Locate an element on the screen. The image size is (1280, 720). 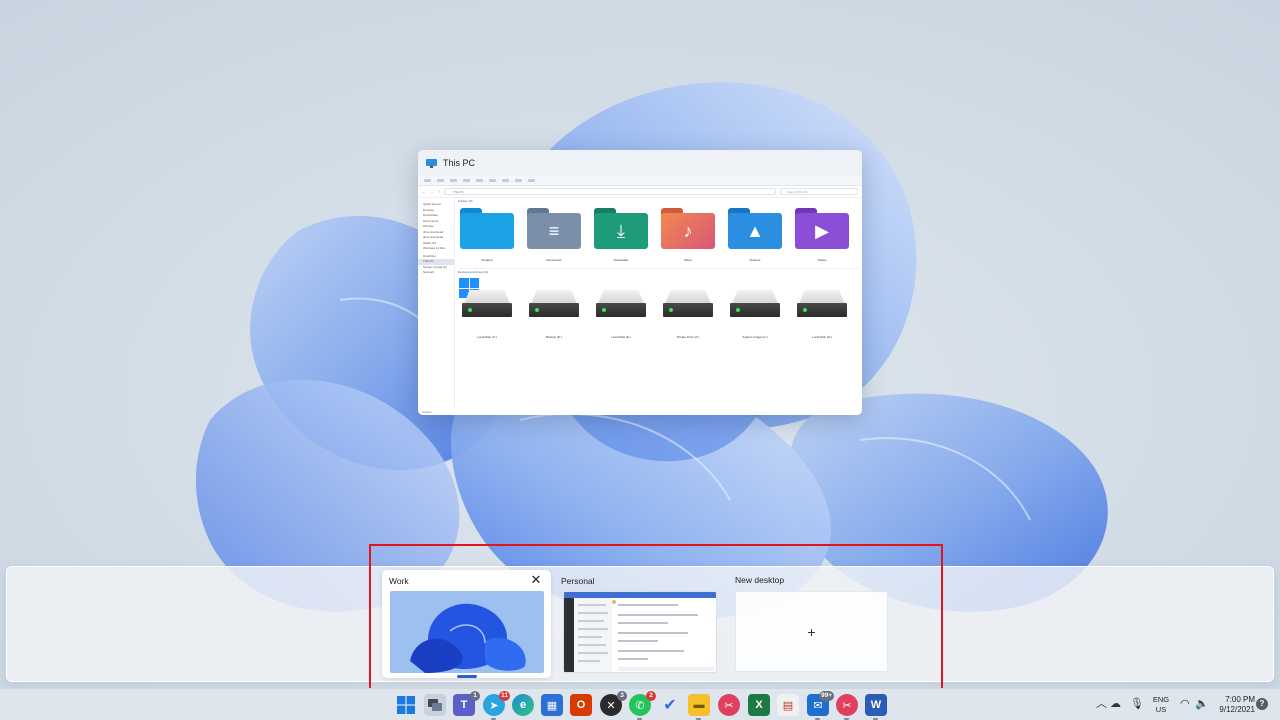
downloads-folder-icon: ⤓ is located at coordinates (621, 230).